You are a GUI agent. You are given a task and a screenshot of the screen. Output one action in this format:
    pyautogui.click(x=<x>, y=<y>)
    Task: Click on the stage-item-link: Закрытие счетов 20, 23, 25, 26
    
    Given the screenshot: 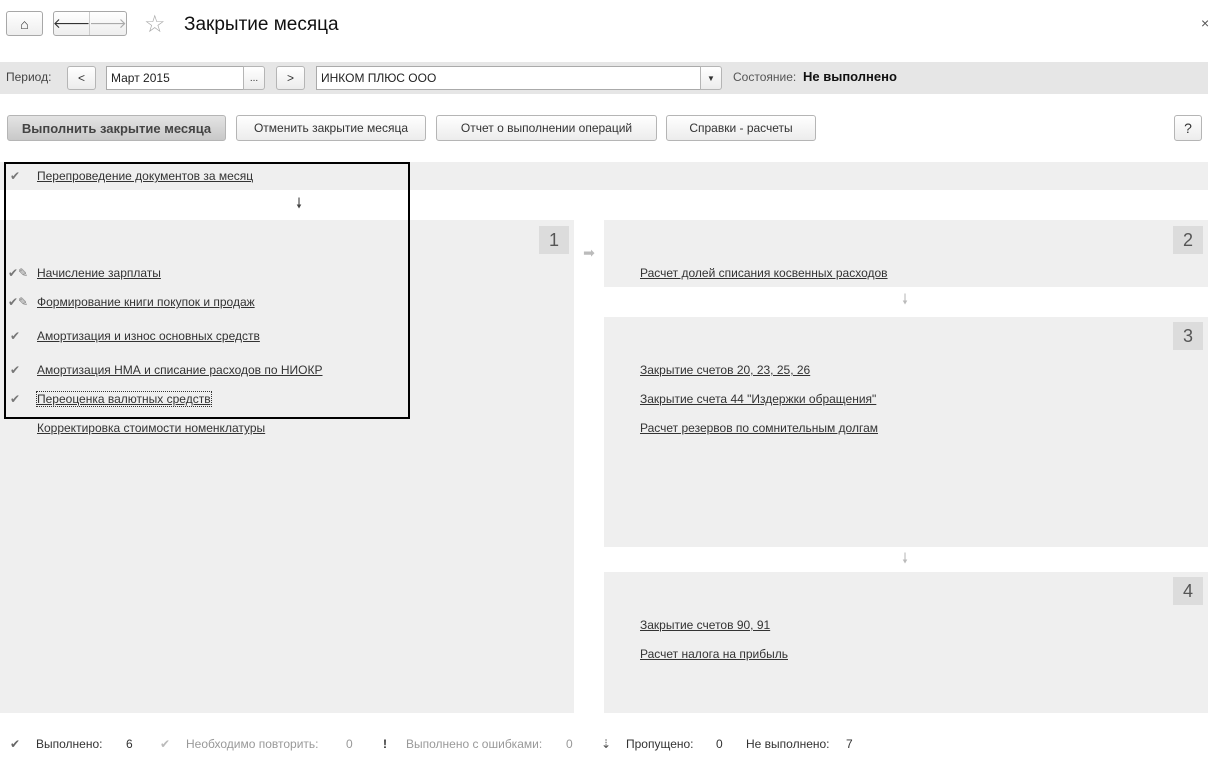 What is the action you would take?
    pyautogui.click(x=725, y=370)
    